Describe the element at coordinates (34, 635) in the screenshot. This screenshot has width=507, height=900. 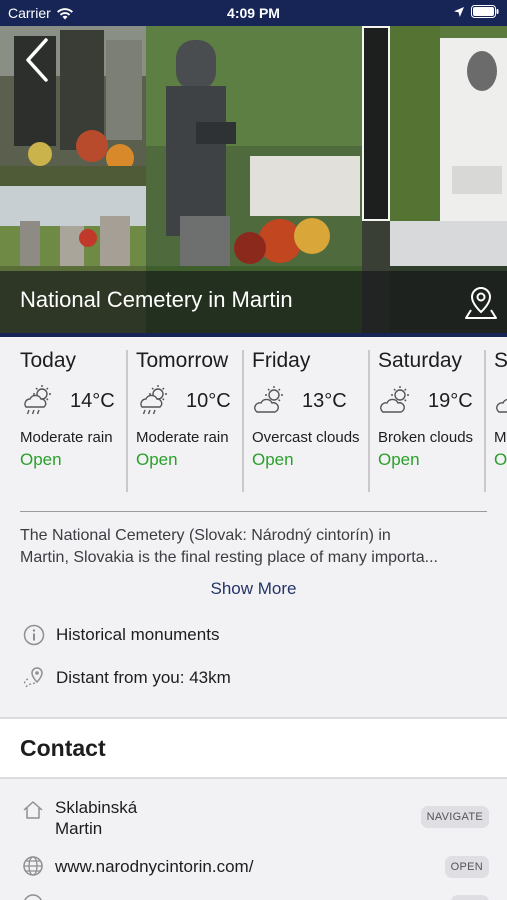
I see `info-icon` at that location.